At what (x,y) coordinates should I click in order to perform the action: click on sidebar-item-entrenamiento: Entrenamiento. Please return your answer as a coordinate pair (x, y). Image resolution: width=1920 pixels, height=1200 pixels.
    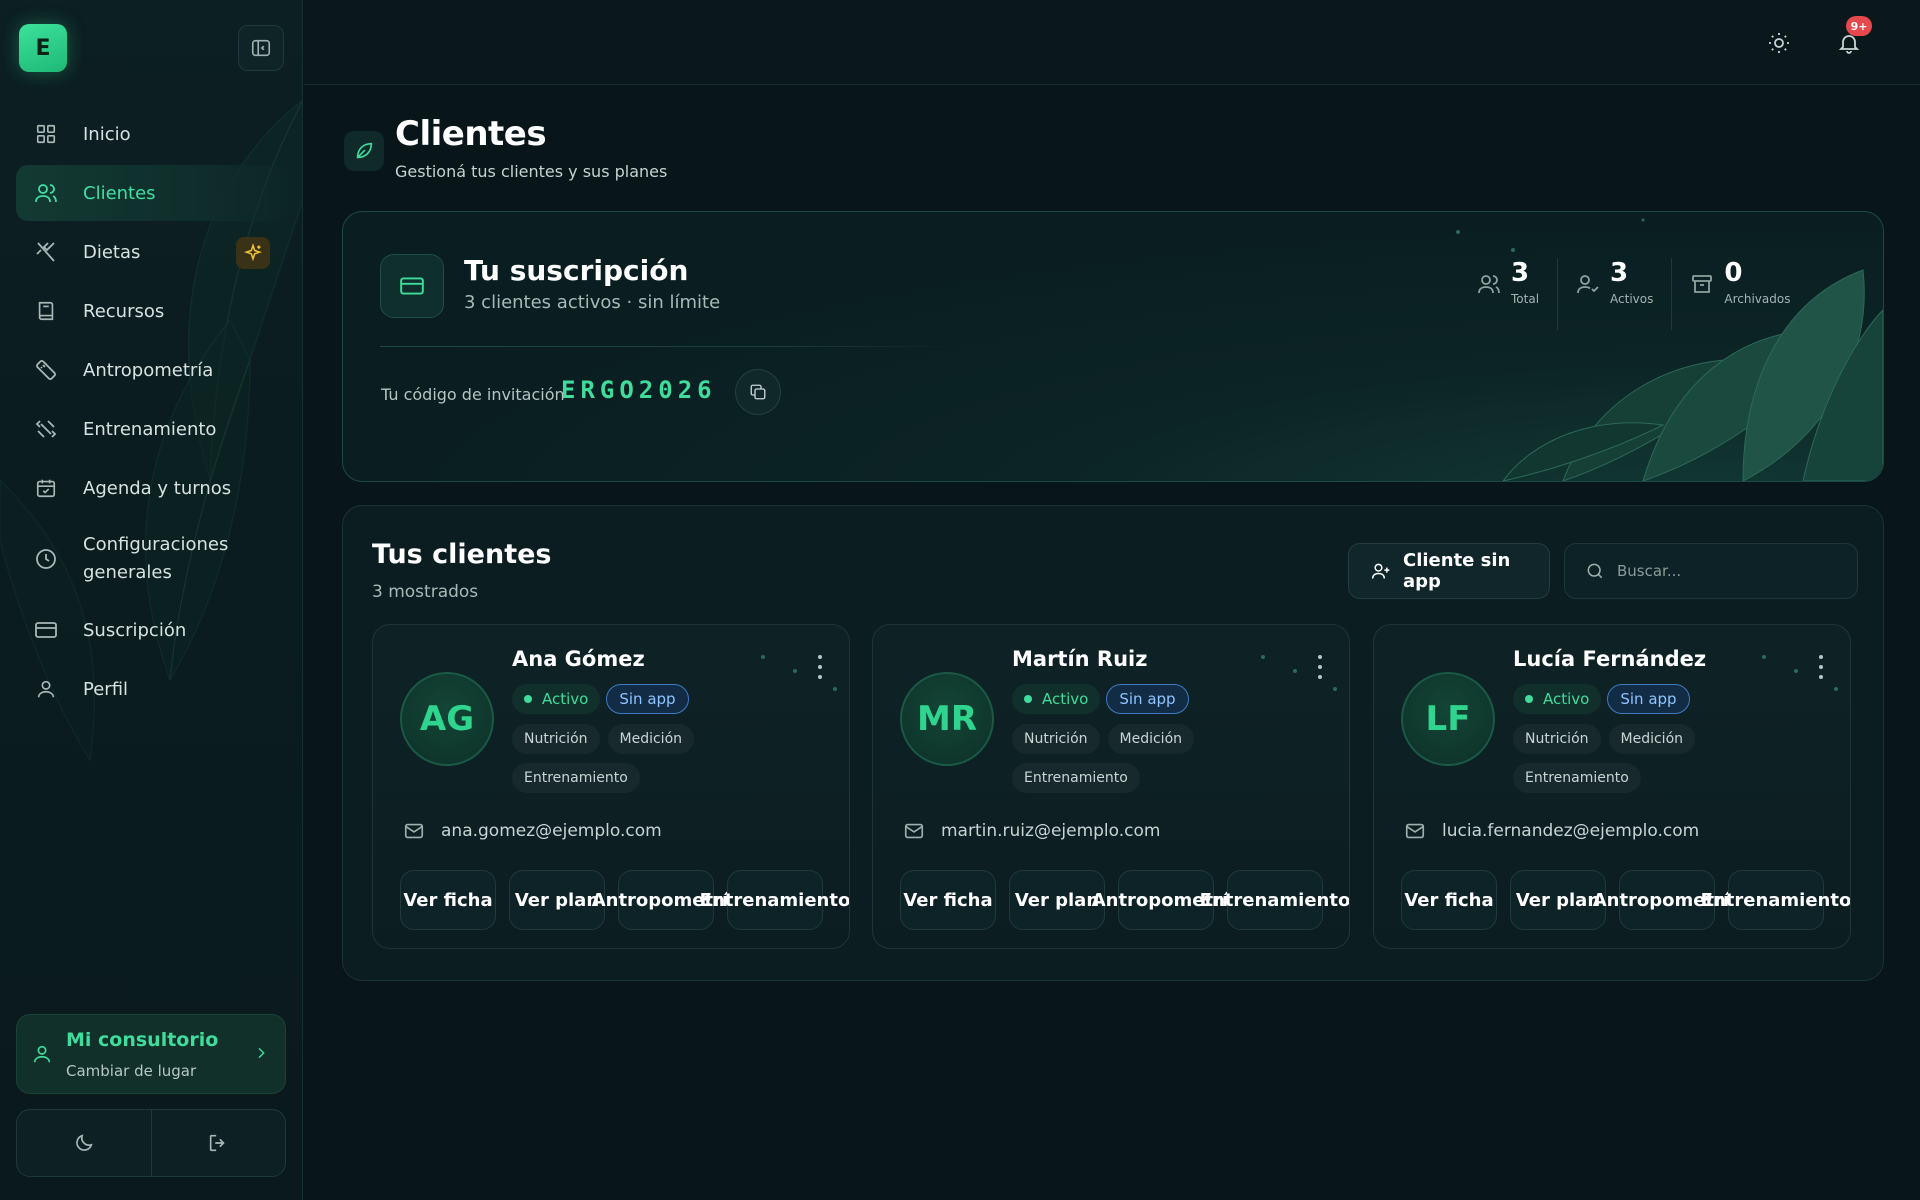
    Looking at the image, I should click on (152, 429).